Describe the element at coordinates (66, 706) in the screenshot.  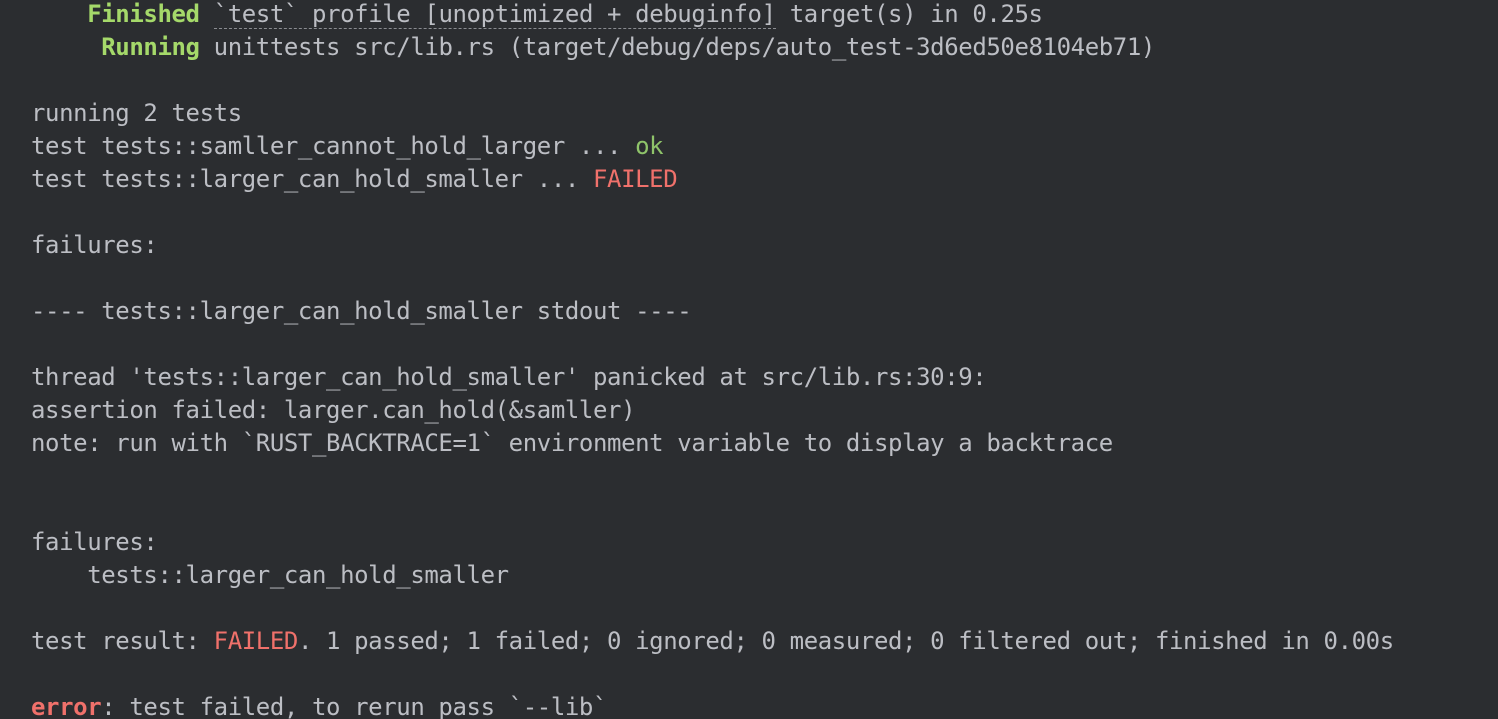
I see `error-label: error` at that location.